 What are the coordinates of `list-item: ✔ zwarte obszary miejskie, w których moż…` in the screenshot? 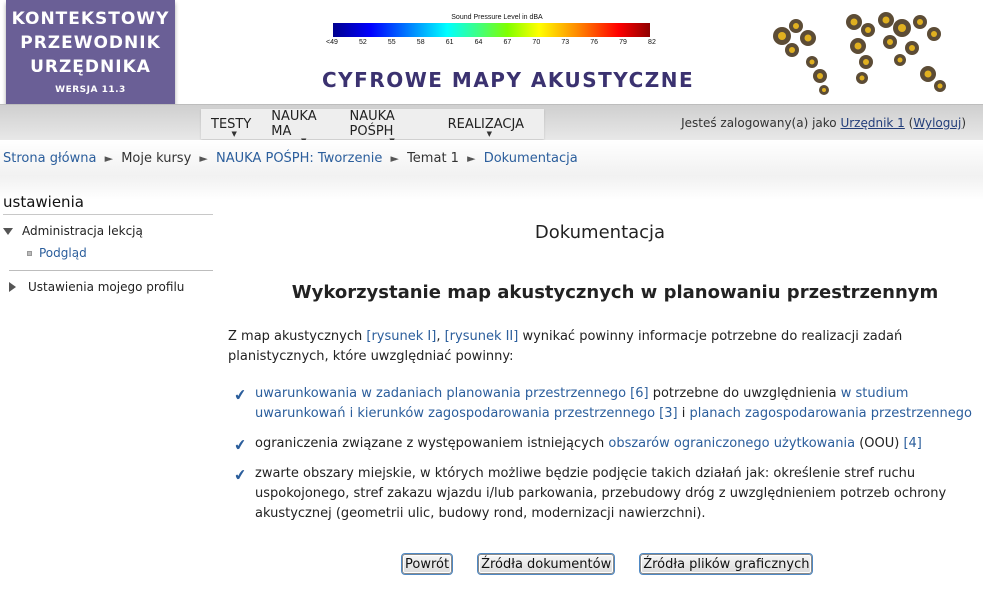 It's located at (600, 494).